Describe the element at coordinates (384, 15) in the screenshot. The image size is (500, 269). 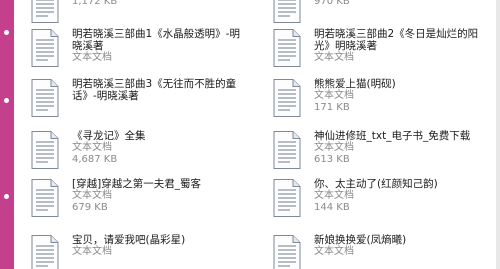
I see `file-item: 970 KB` at that location.